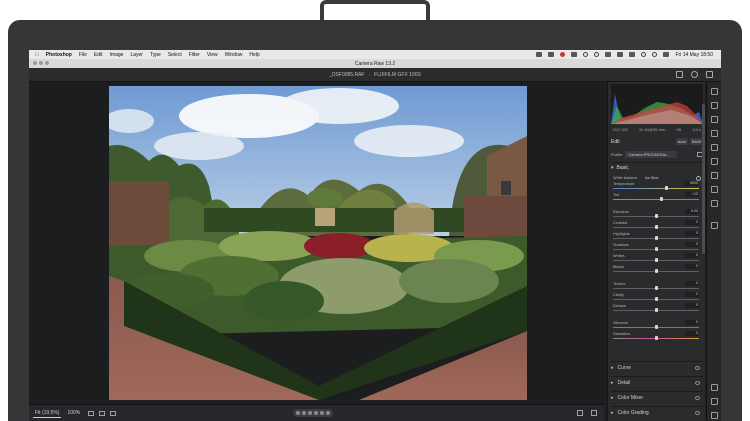 This screenshot has height=421, width=750. I want to click on menu-help: Help, so click(254, 55).